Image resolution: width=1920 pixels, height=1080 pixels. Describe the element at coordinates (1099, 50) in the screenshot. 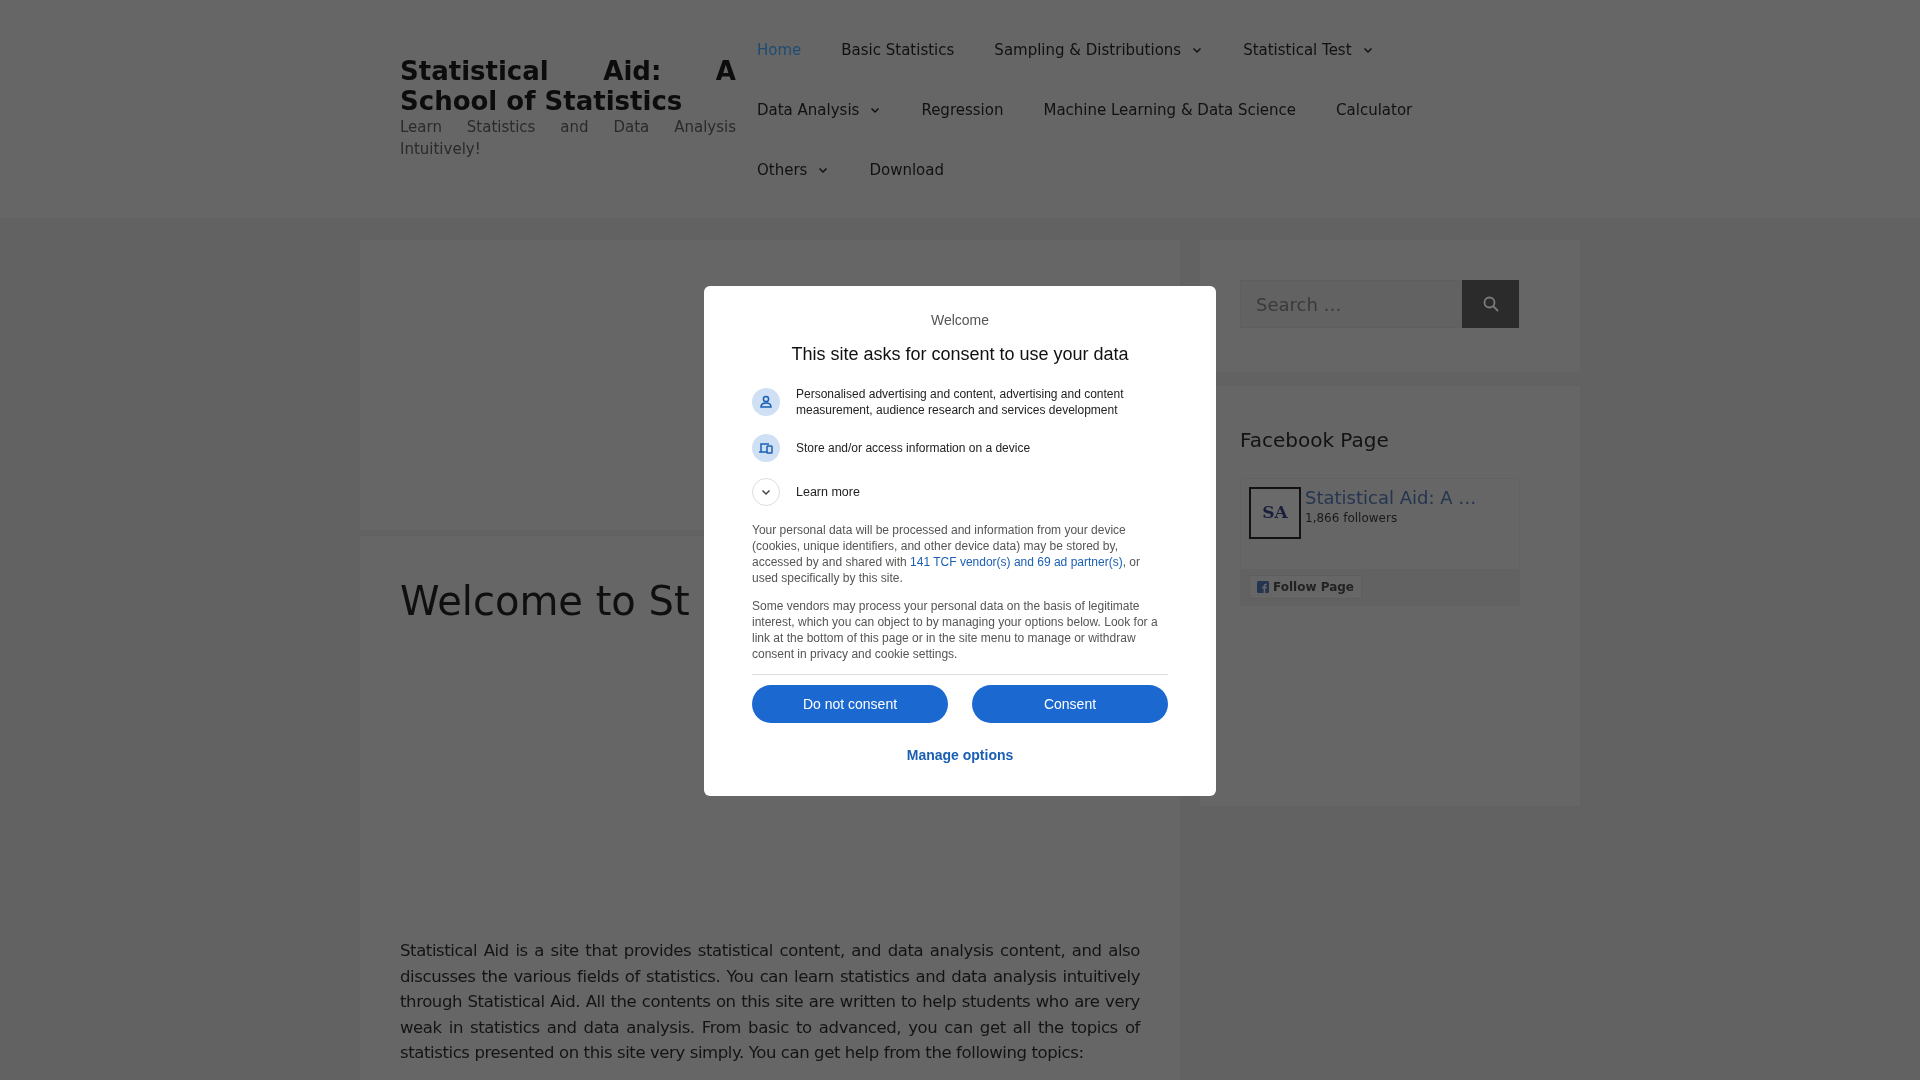

I see `nav-link: Sampling & Distributions` at that location.